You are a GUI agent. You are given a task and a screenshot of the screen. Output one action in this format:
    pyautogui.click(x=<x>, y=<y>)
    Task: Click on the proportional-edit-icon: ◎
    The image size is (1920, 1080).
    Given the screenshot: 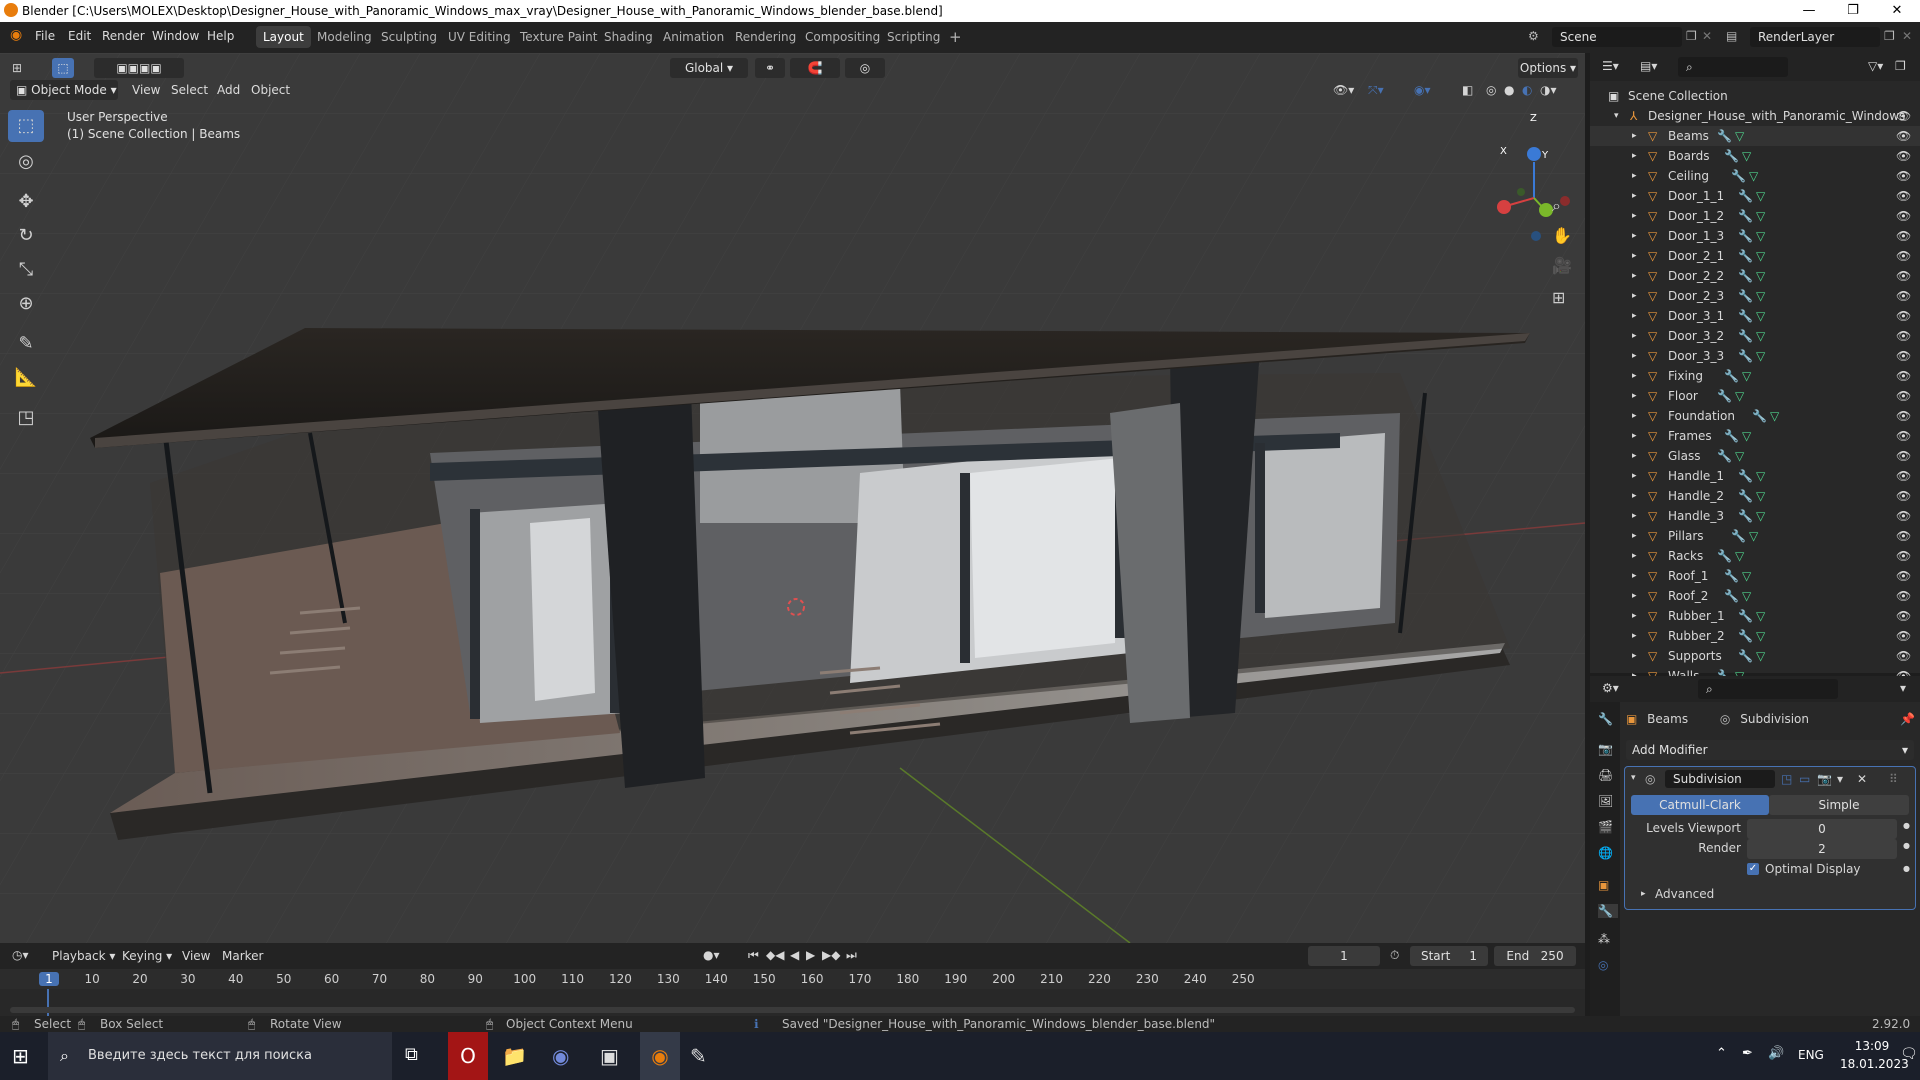 What is the action you would take?
    pyautogui.click(x=865, y=68)
    